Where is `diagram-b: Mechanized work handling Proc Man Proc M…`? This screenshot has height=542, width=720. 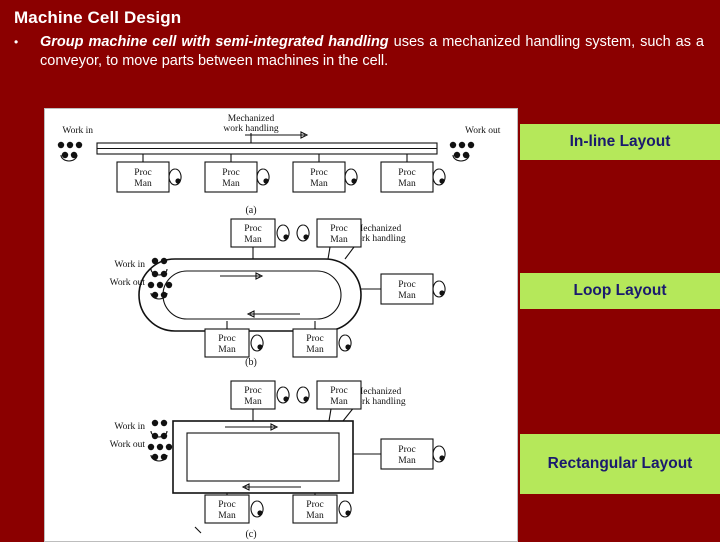 diagram-b: Mechanized work handling Proc Man Proc M… is located at coordinates (278, 293).